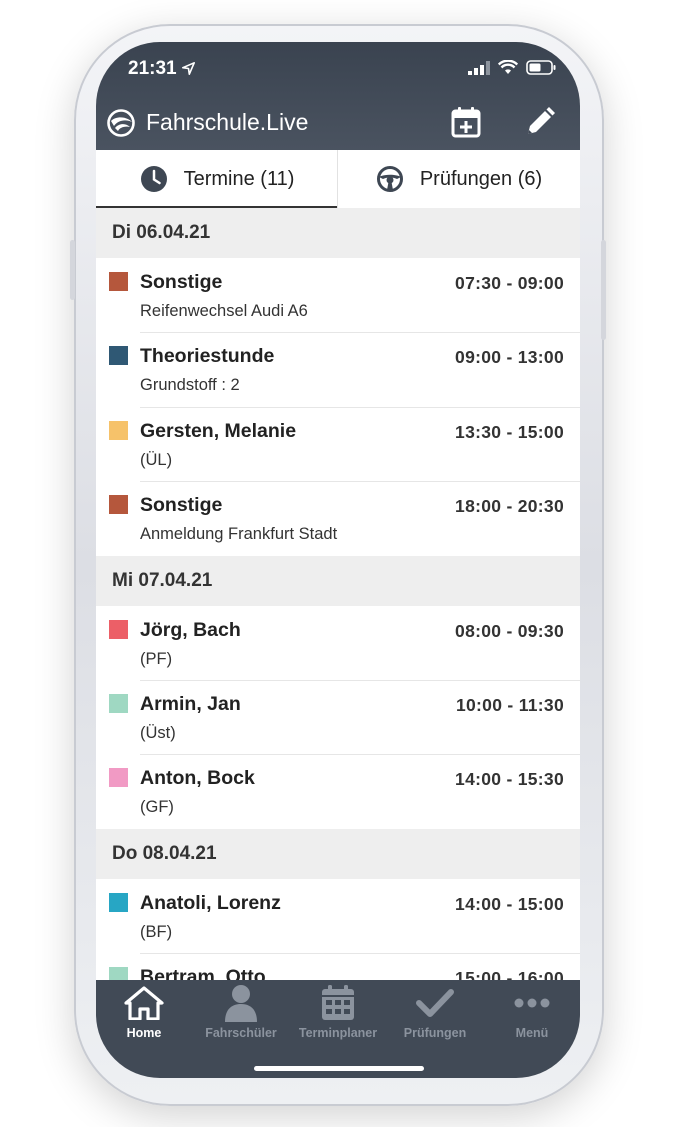 This screenshot has width=676, height=1127. Describe the element at coordinates (241, 1003) in the screenshot. I see `person-icon` at that location.